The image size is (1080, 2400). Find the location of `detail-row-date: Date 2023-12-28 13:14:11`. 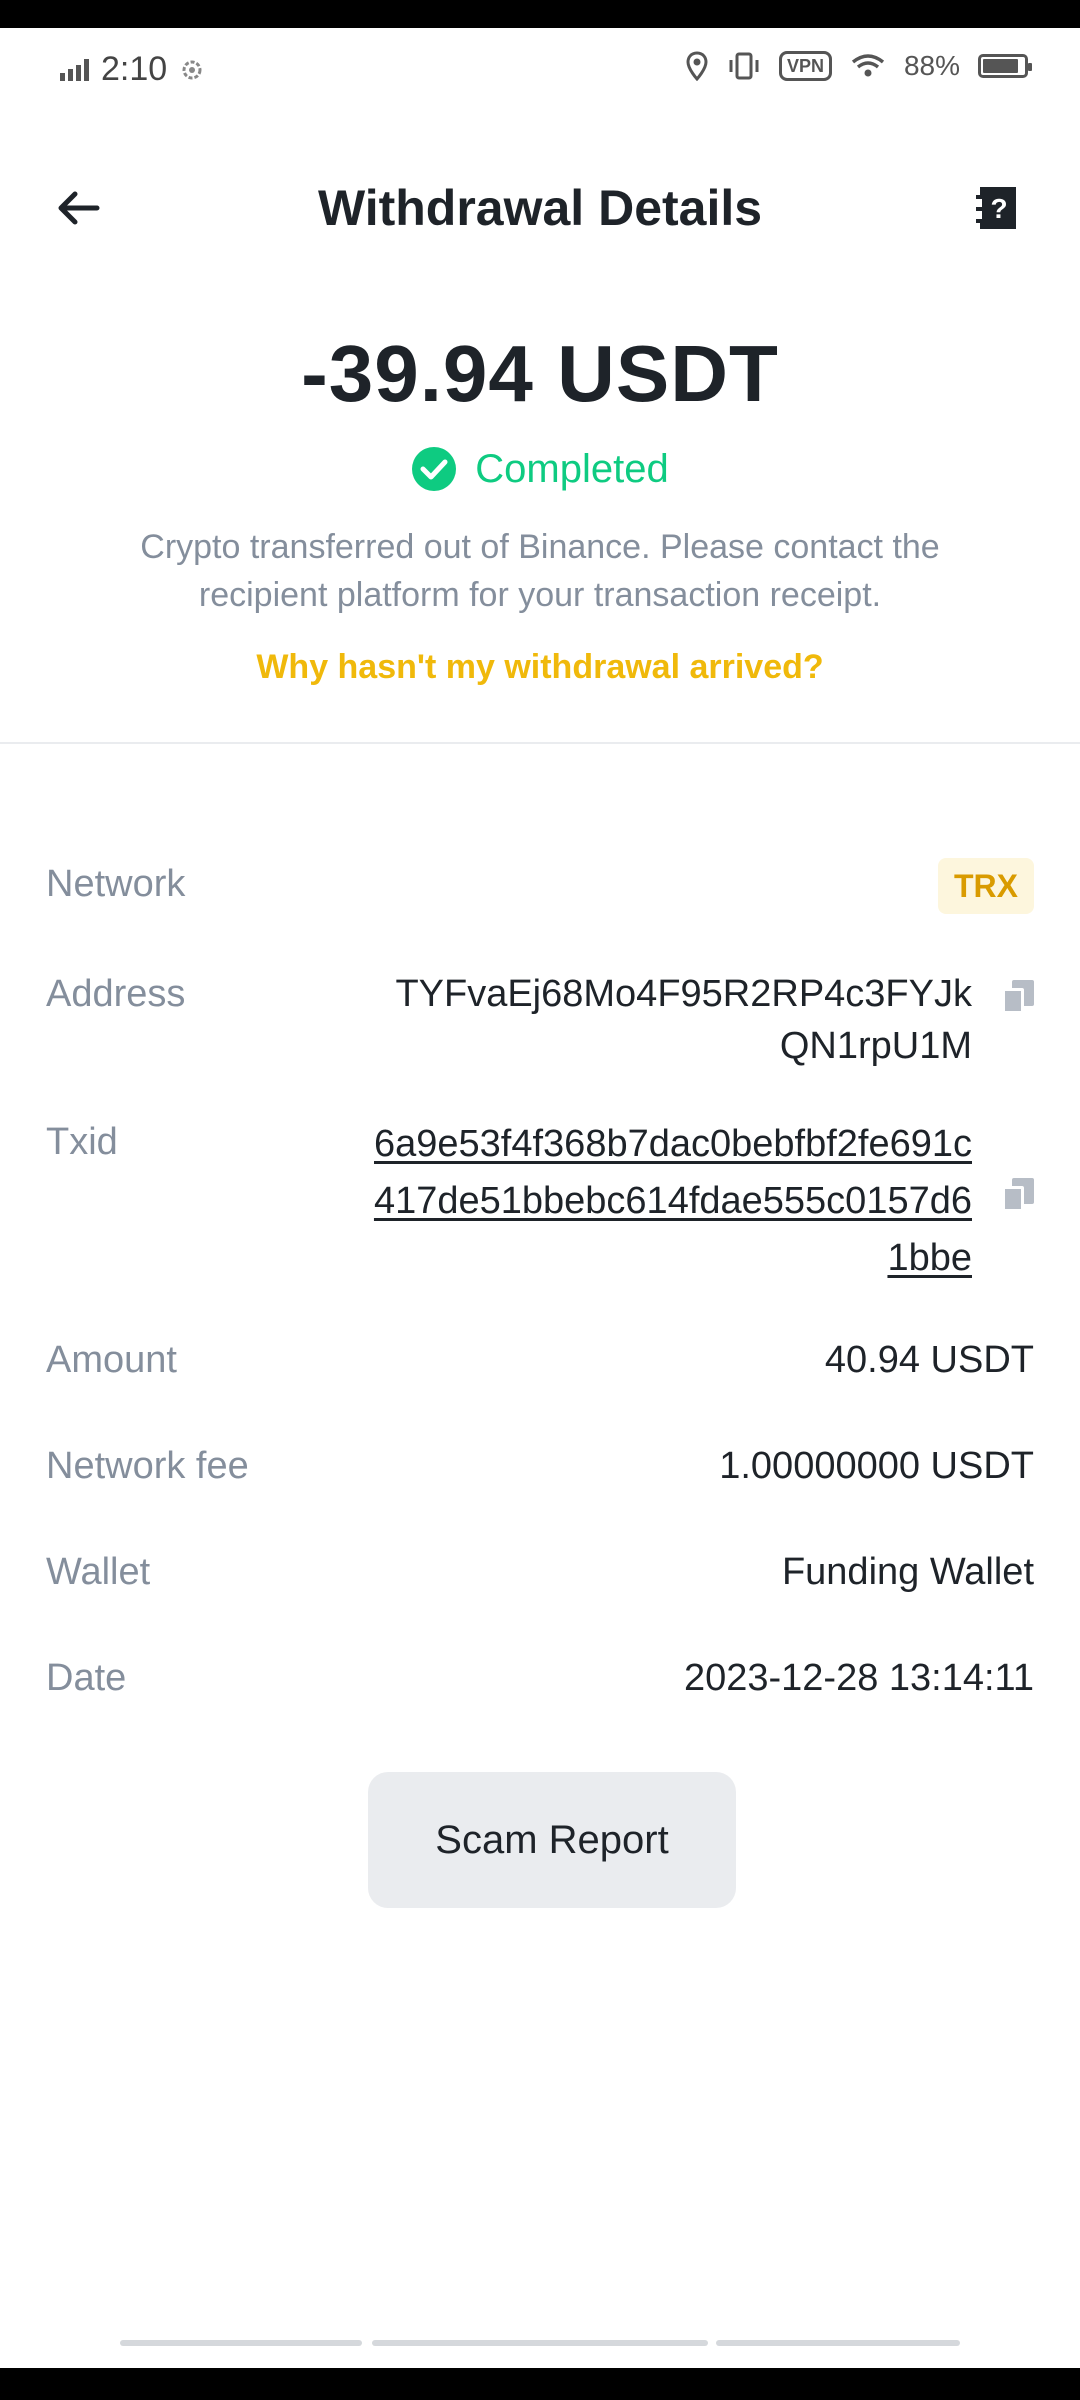

detail-row-date: Date 2023-12-28 13:14:11 is located at coordinates (540, 1678).